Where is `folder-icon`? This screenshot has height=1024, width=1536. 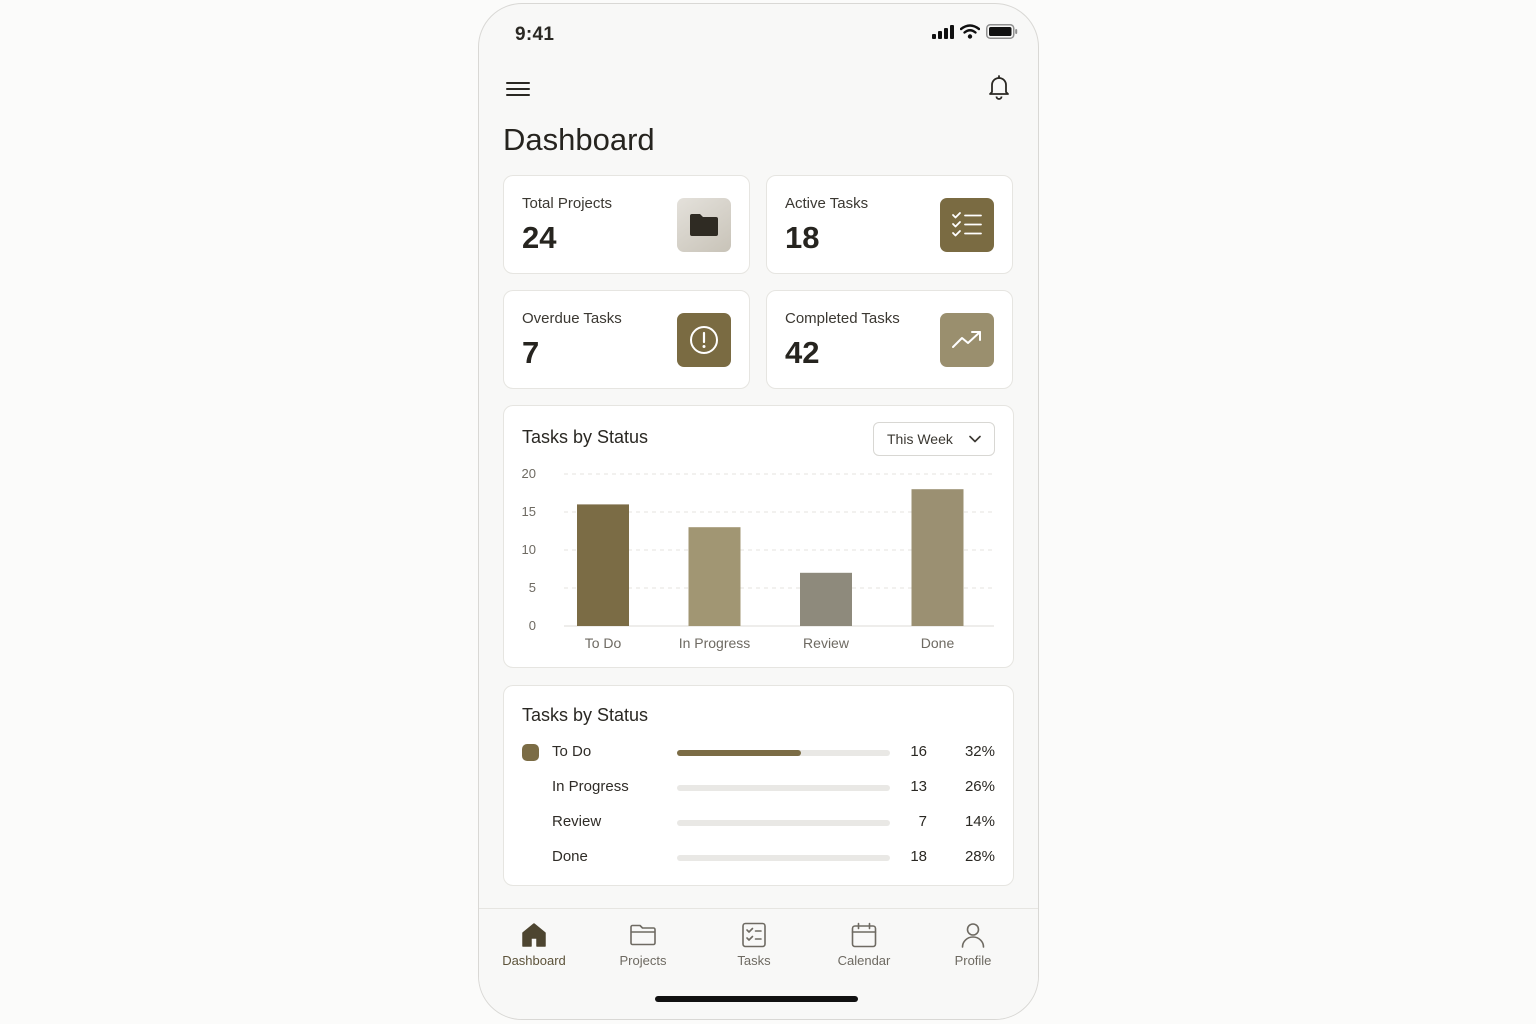 folder-icon is located at coordinates (704, 225).